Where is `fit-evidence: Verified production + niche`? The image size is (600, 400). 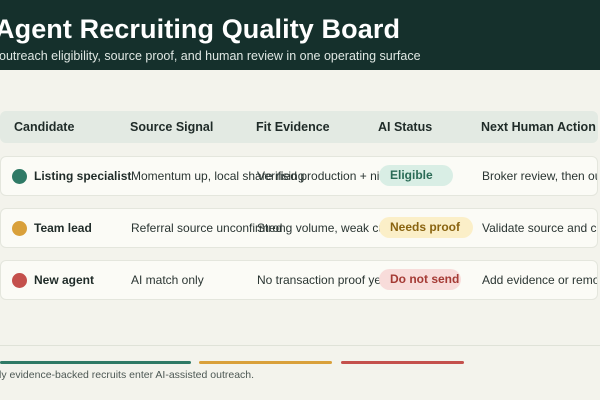 fit-evidence: Verified production + niche is located at coordinates (328, 176).